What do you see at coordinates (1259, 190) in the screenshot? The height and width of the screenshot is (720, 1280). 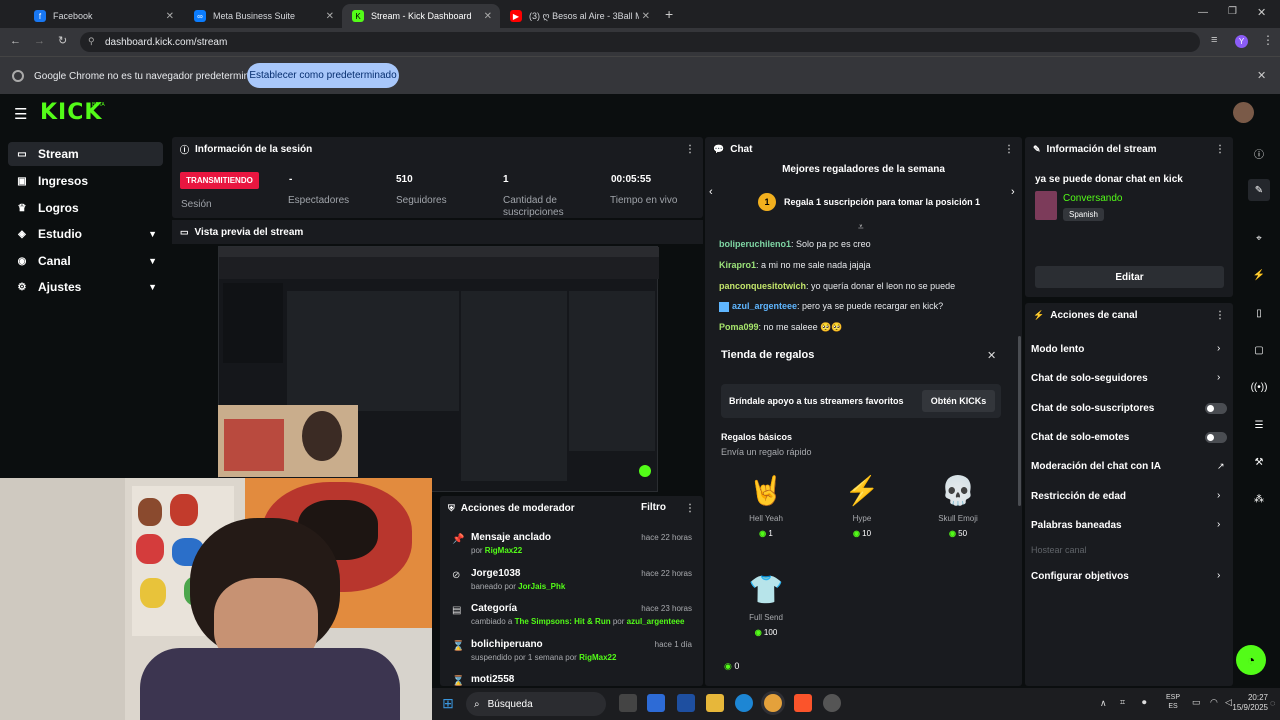 I see `pencil-icon: ✎` at bounding box center [1259, 190].